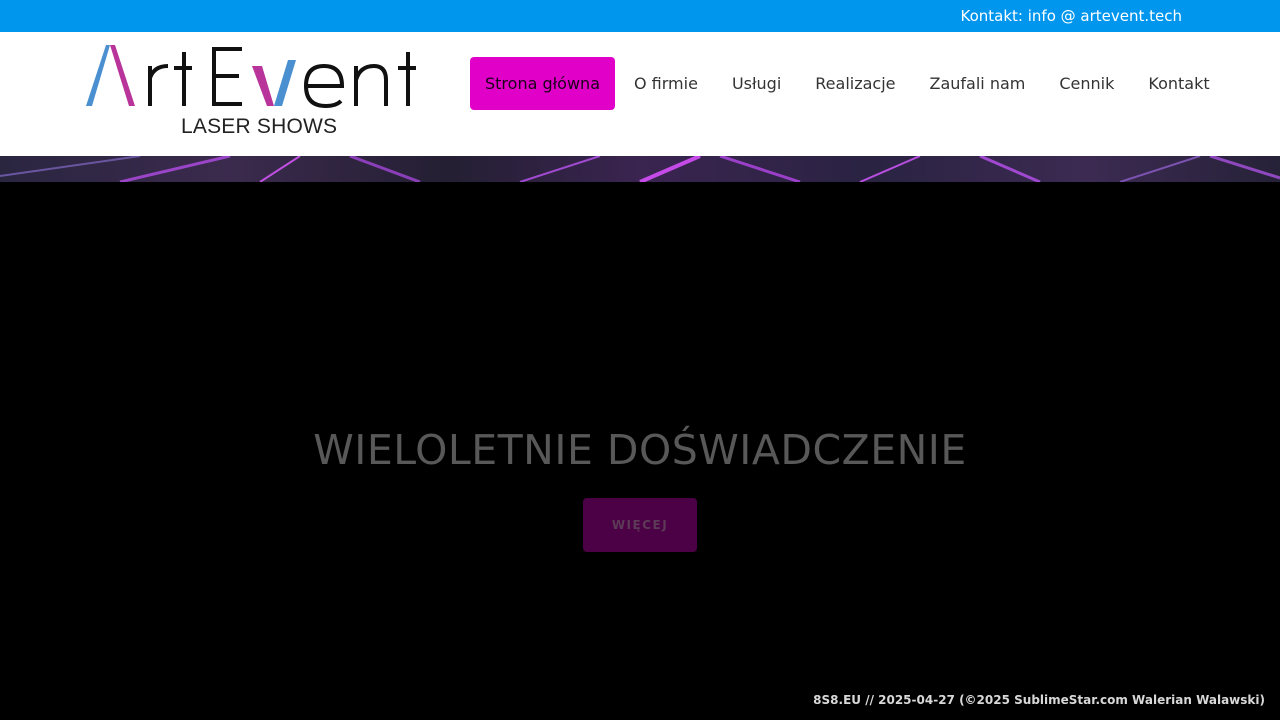 This screenshot has height=720, width=1280. Describe the element at coordinates (259, 126) in the screenshot. I see `logo-tagline: LASER SHOWS` at that location.